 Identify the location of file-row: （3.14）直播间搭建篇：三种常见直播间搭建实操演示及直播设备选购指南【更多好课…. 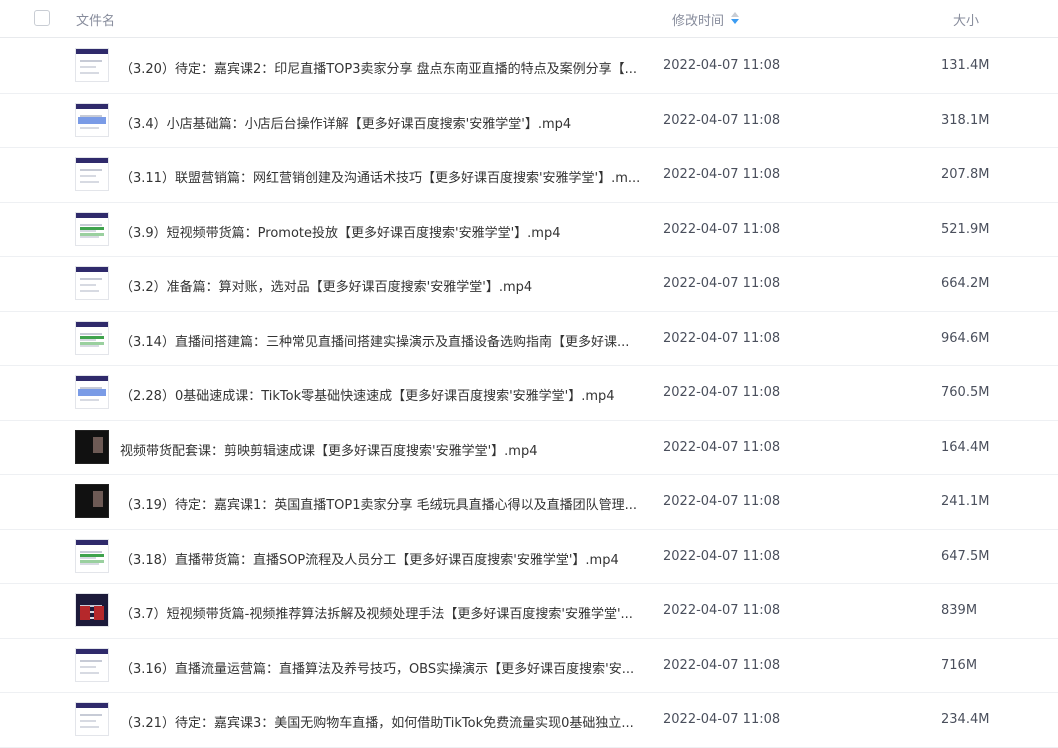
(529, 339).